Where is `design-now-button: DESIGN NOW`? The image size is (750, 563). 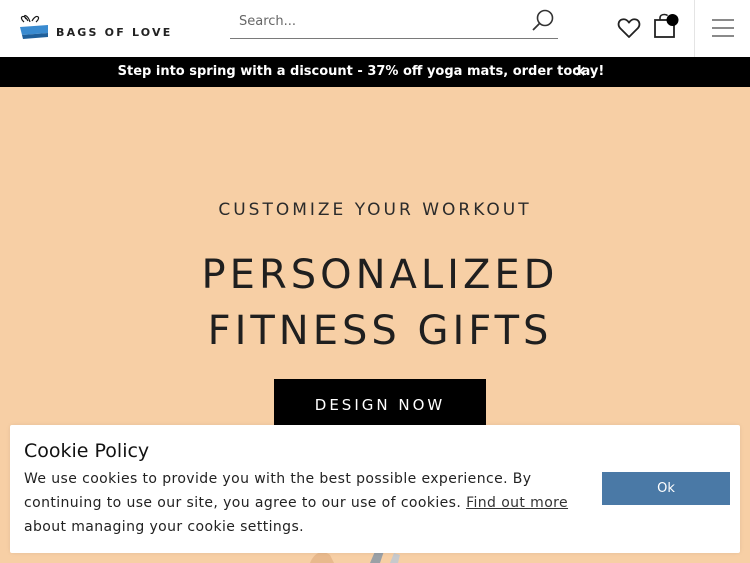
design-now-button: DESIGN NOW is located at coordinates (380, 405).